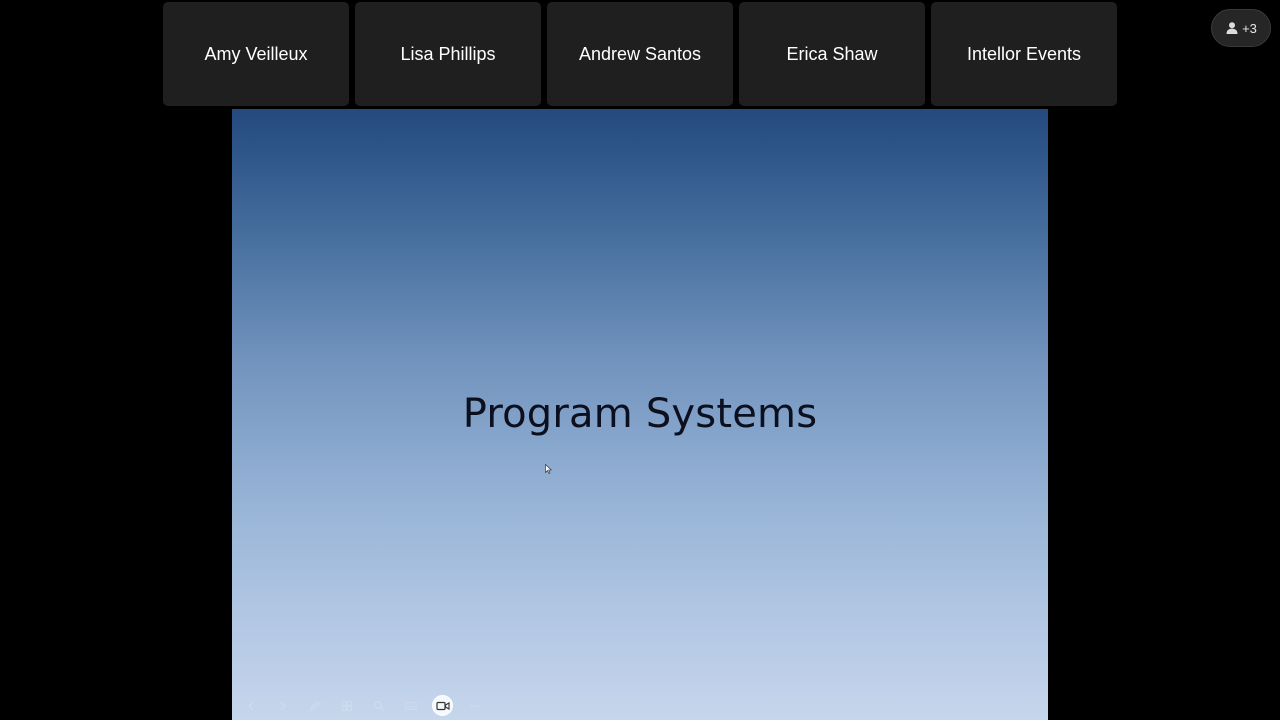  I want to click on next-slide-icon, so click(282, 705).